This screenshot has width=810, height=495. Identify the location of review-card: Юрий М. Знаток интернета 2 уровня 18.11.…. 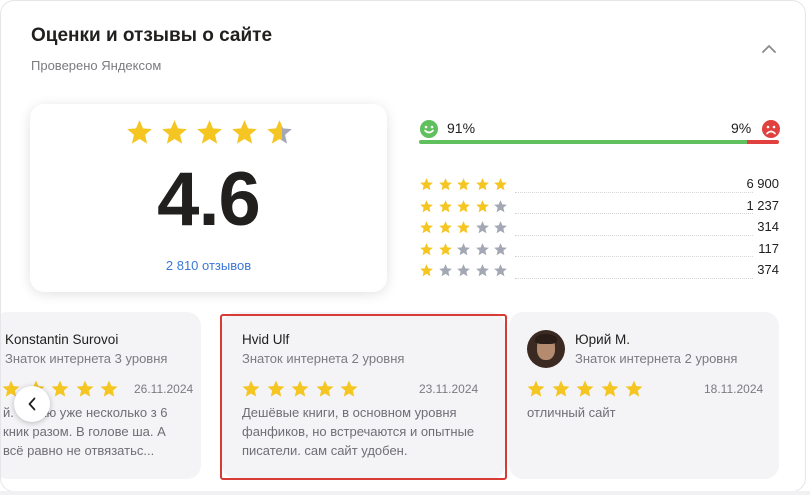
(644, 395).